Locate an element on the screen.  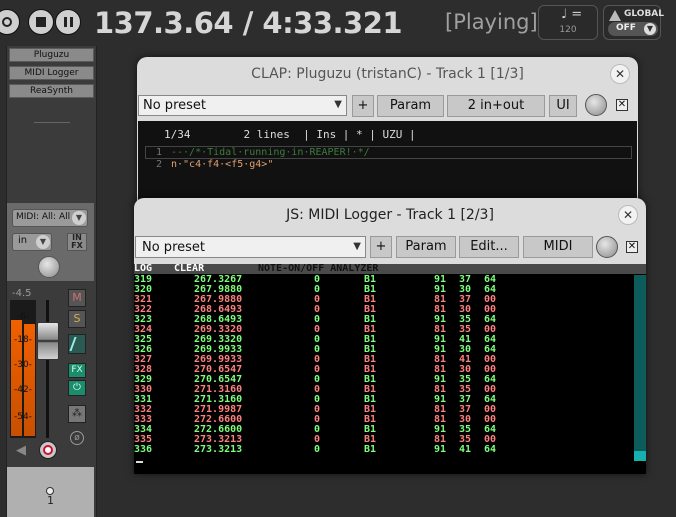
volume-fader-handle is located at coordinates (48, 341).